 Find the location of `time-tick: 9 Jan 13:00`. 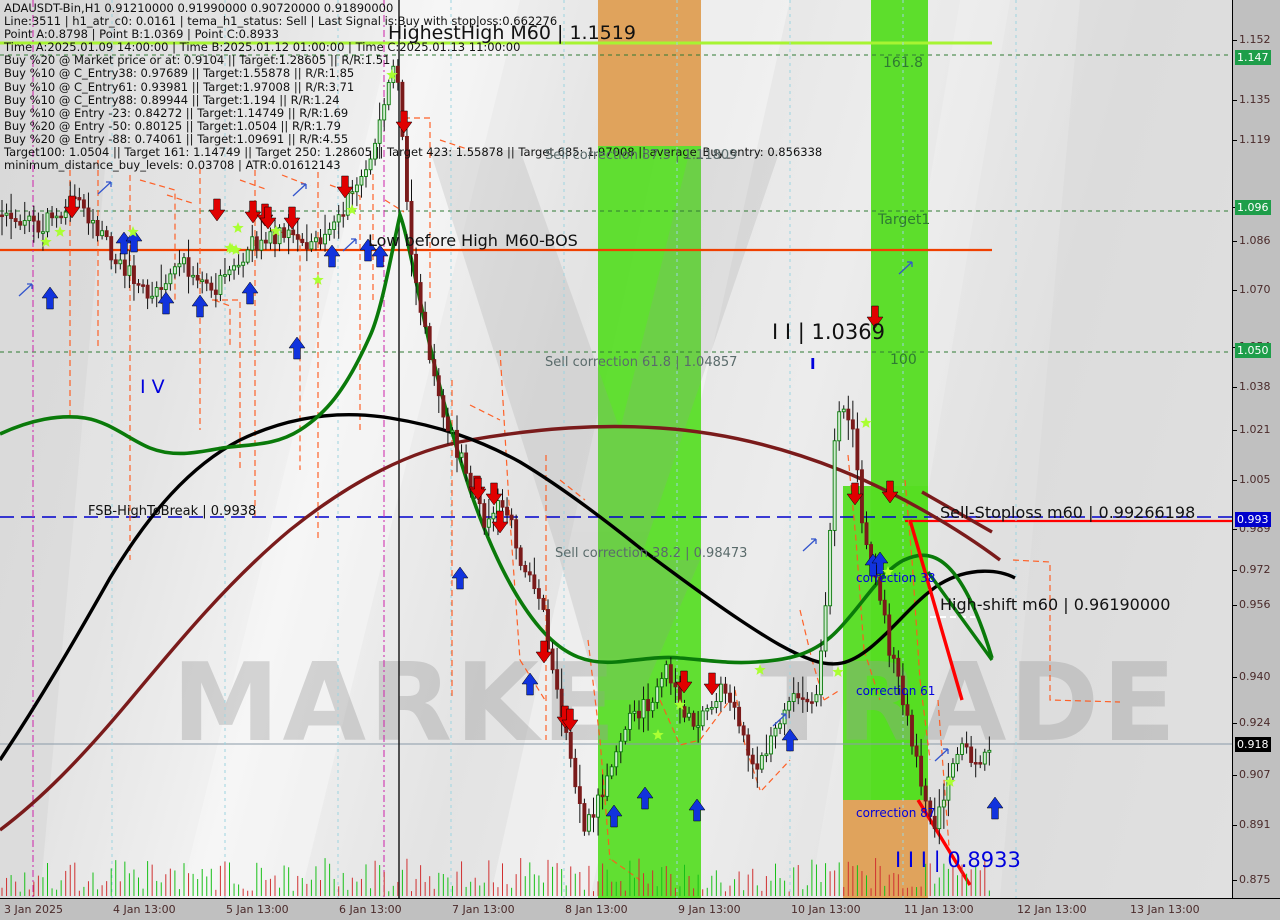

time-tick: 9 Jan 13:00 is located at coordinates (709, 909).